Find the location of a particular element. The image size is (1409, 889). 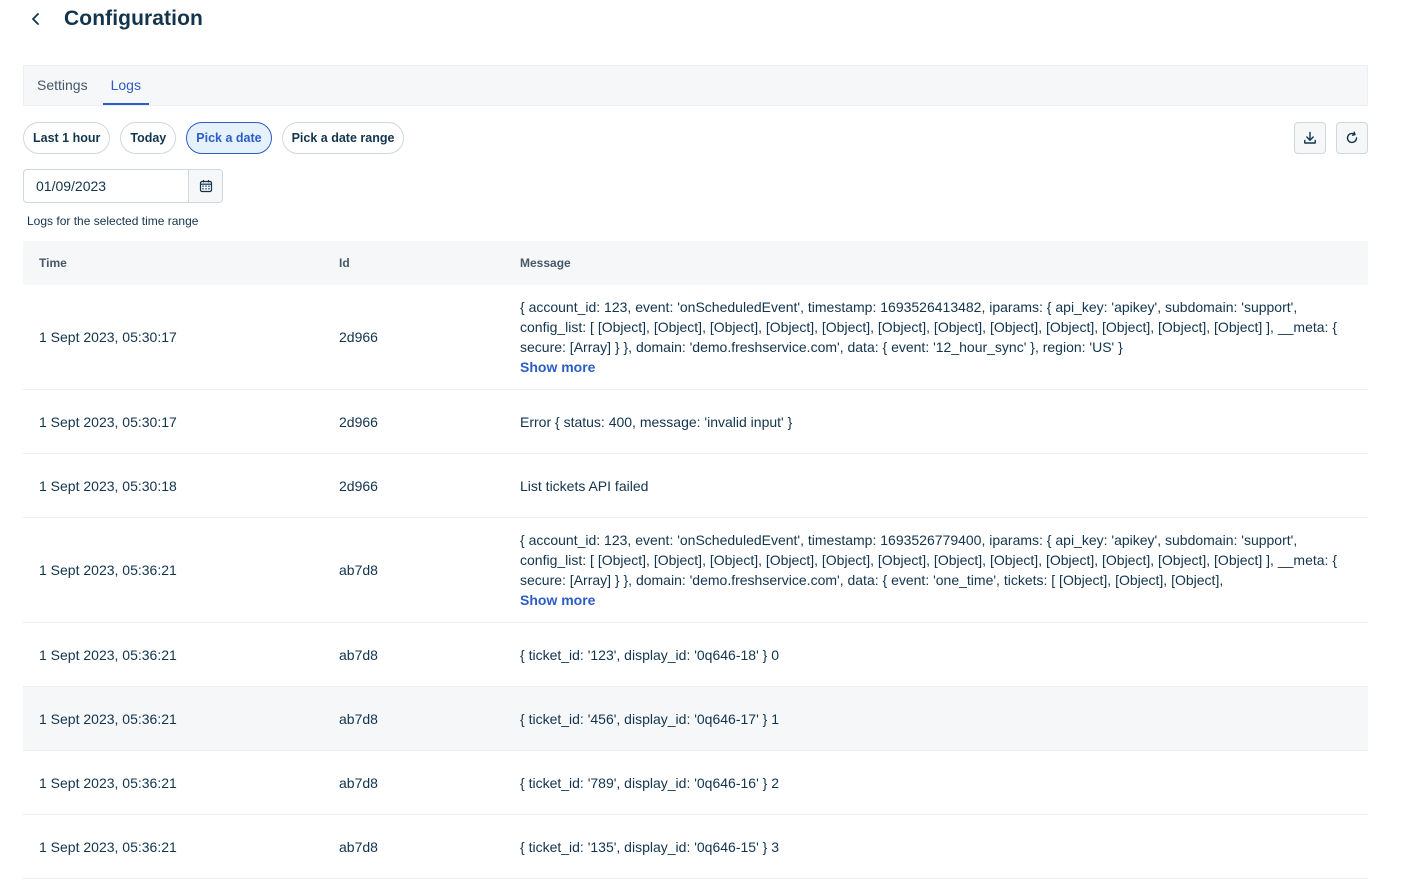

filter-last-1-hour: Last 1 hour is located at coordinates (67, 138).